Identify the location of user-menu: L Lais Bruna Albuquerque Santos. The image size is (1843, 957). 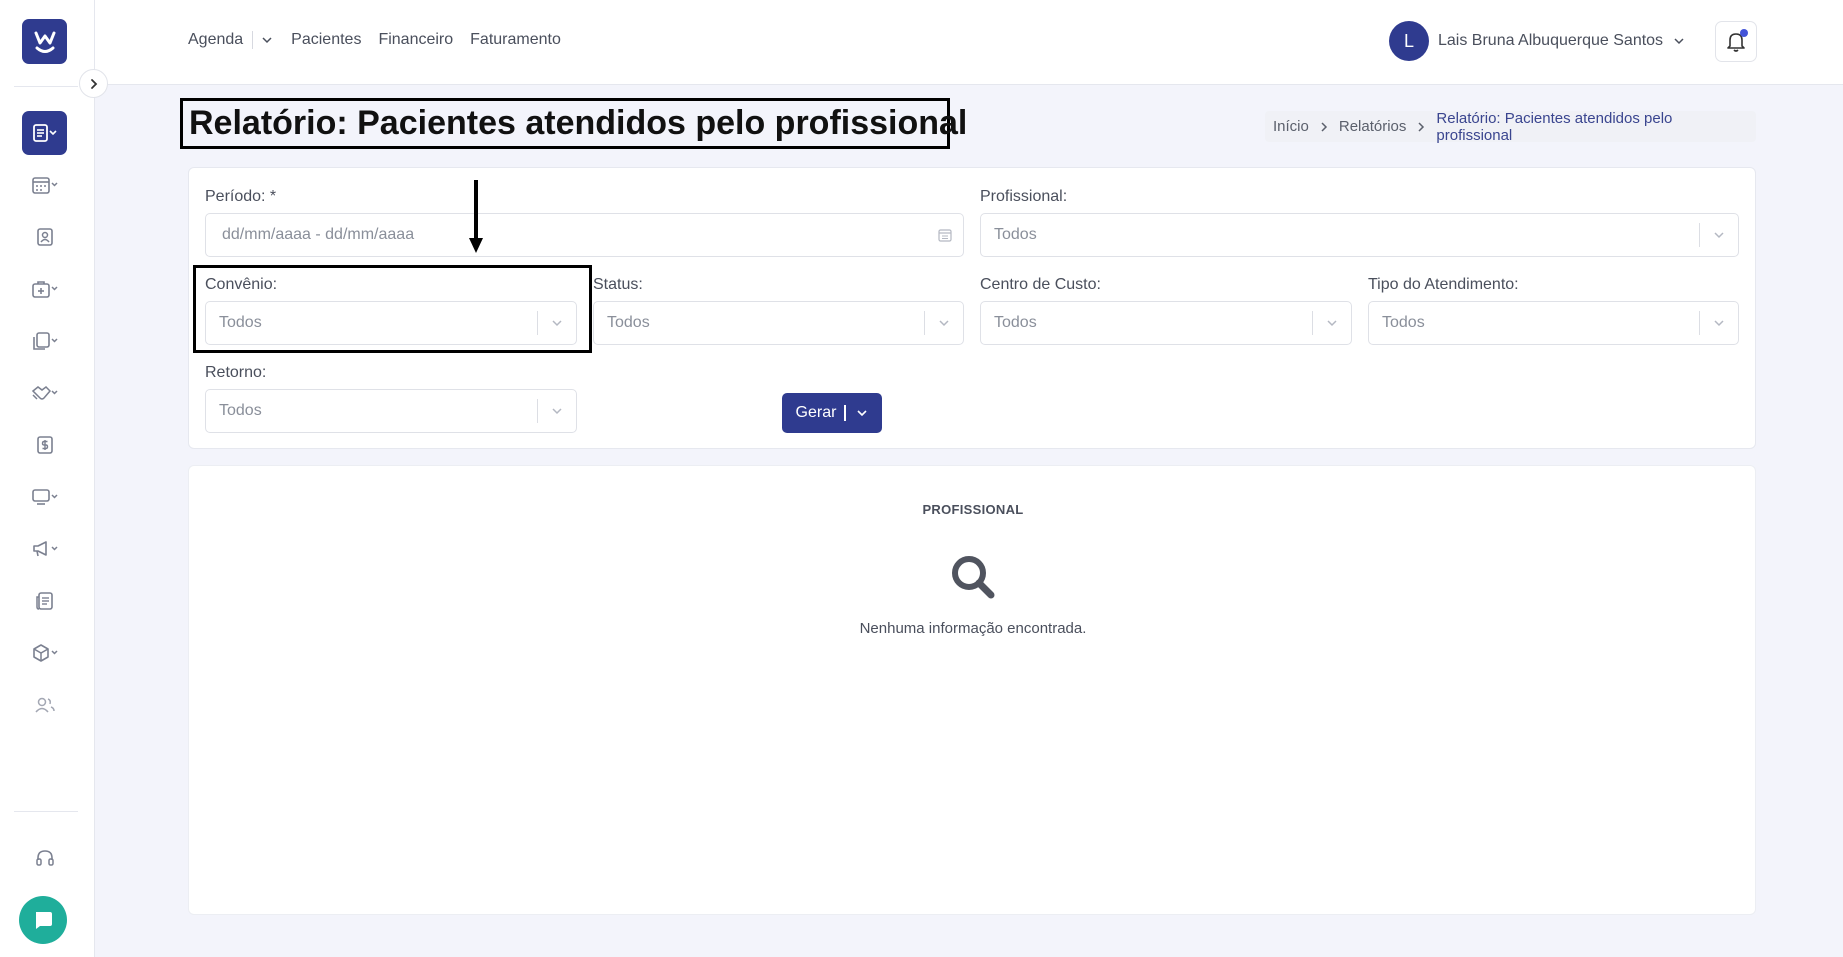
(1537, 41).